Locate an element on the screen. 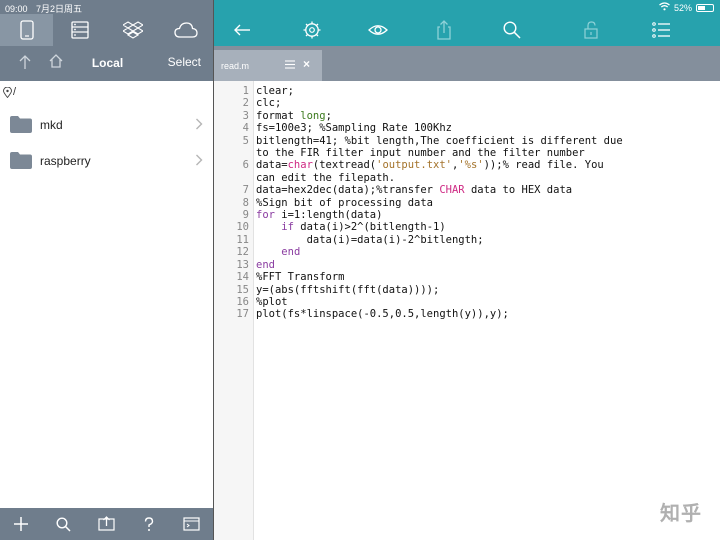 The image size is (720, 540). current-path: / is located at coordinates (15, 92).